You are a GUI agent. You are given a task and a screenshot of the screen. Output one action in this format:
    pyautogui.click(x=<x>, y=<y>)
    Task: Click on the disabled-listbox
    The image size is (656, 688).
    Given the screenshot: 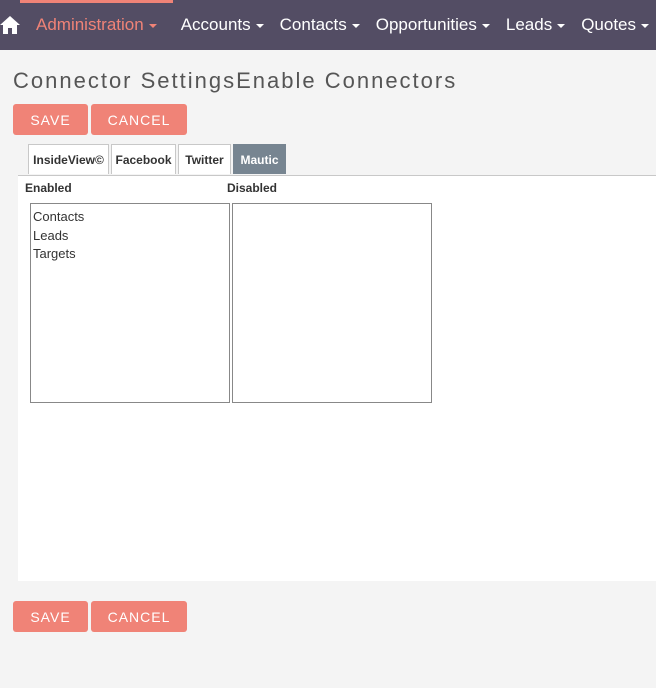 What is the action you would take?
    pyautogui.click(x=332, y=303)
    